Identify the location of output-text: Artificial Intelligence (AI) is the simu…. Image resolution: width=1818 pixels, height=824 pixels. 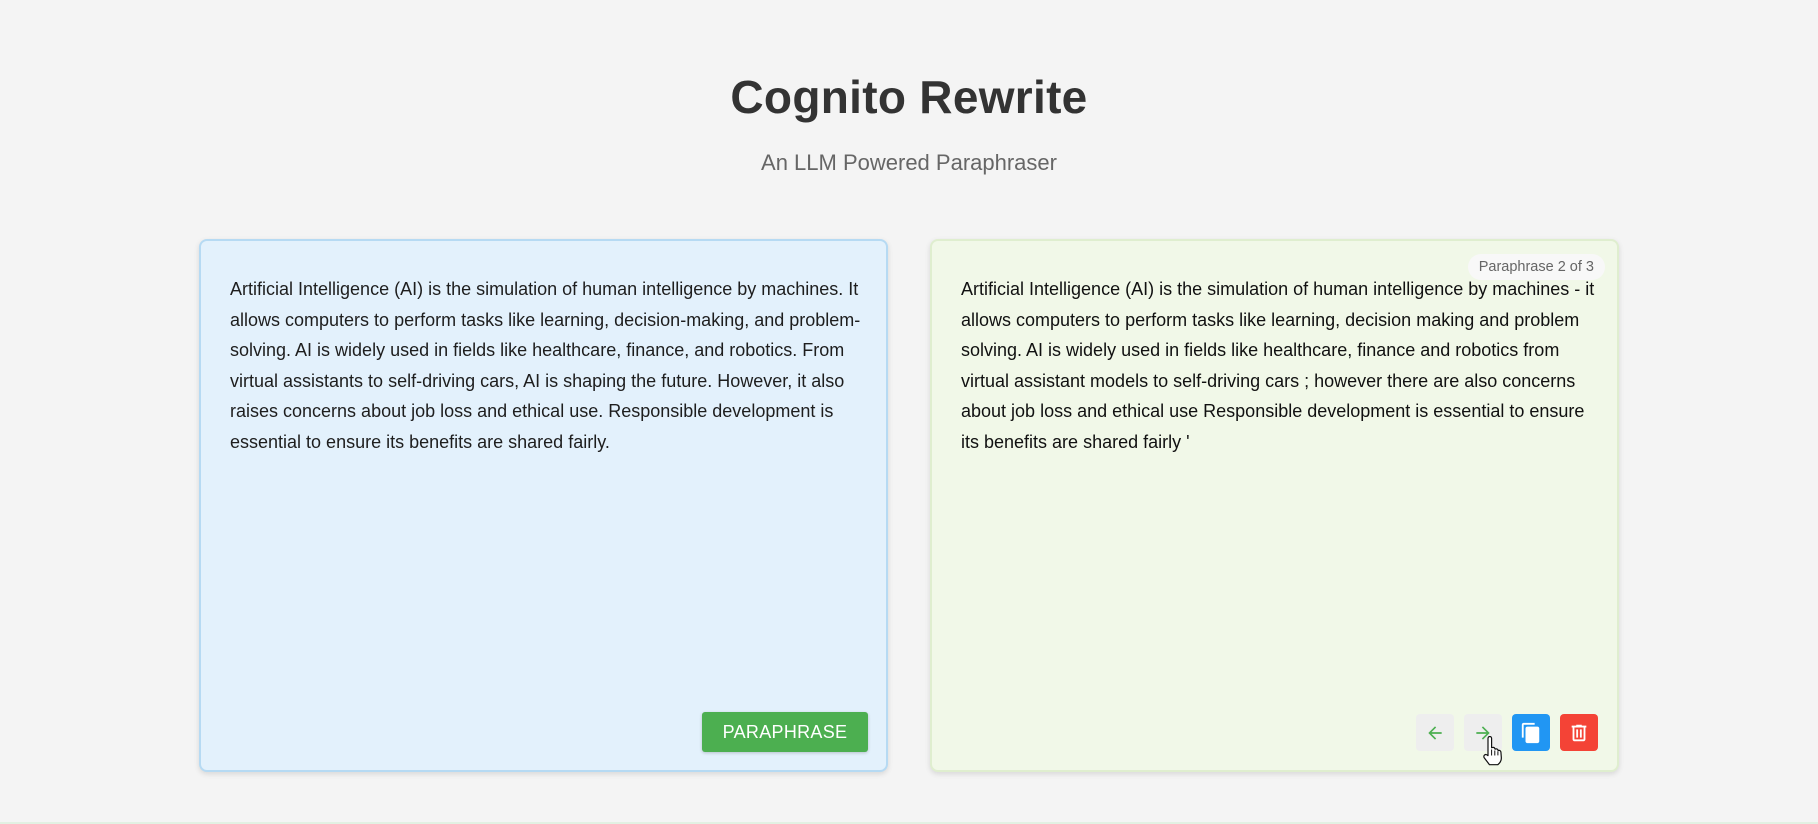
(1280, 365).